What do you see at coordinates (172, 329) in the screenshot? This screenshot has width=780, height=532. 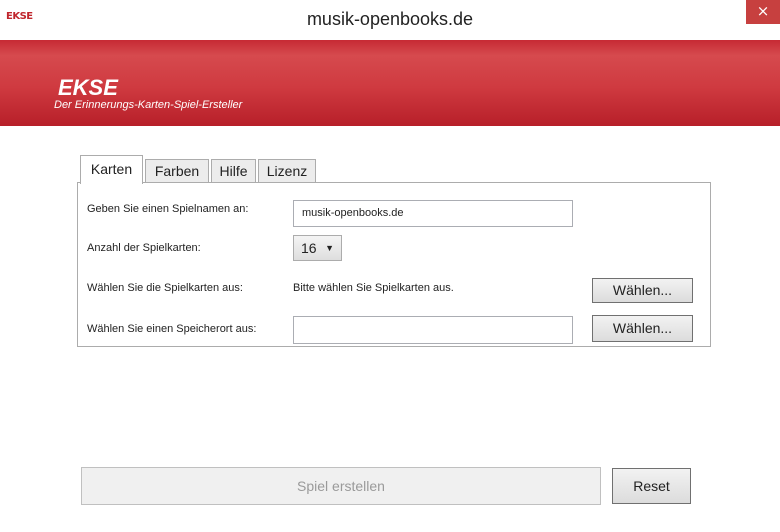 I see `save-location-label: Wählen Sie einen Speicherort aus:` at bounding box center [172, 329].